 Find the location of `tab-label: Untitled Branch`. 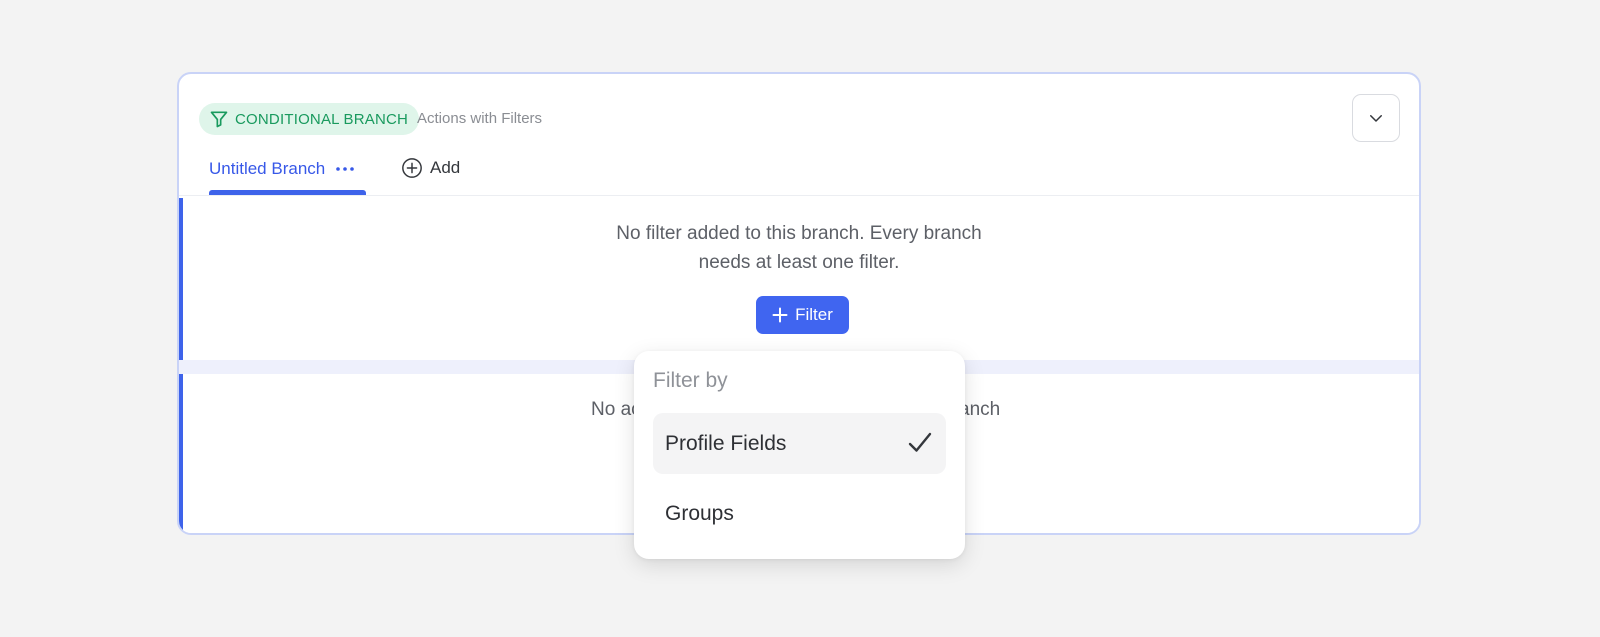

tab-label: Untitled Branch is located at coordinates (267, 168).